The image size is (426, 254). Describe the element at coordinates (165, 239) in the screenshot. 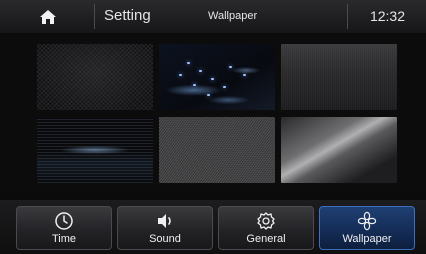

I see `tab-label: Sound` at that location.